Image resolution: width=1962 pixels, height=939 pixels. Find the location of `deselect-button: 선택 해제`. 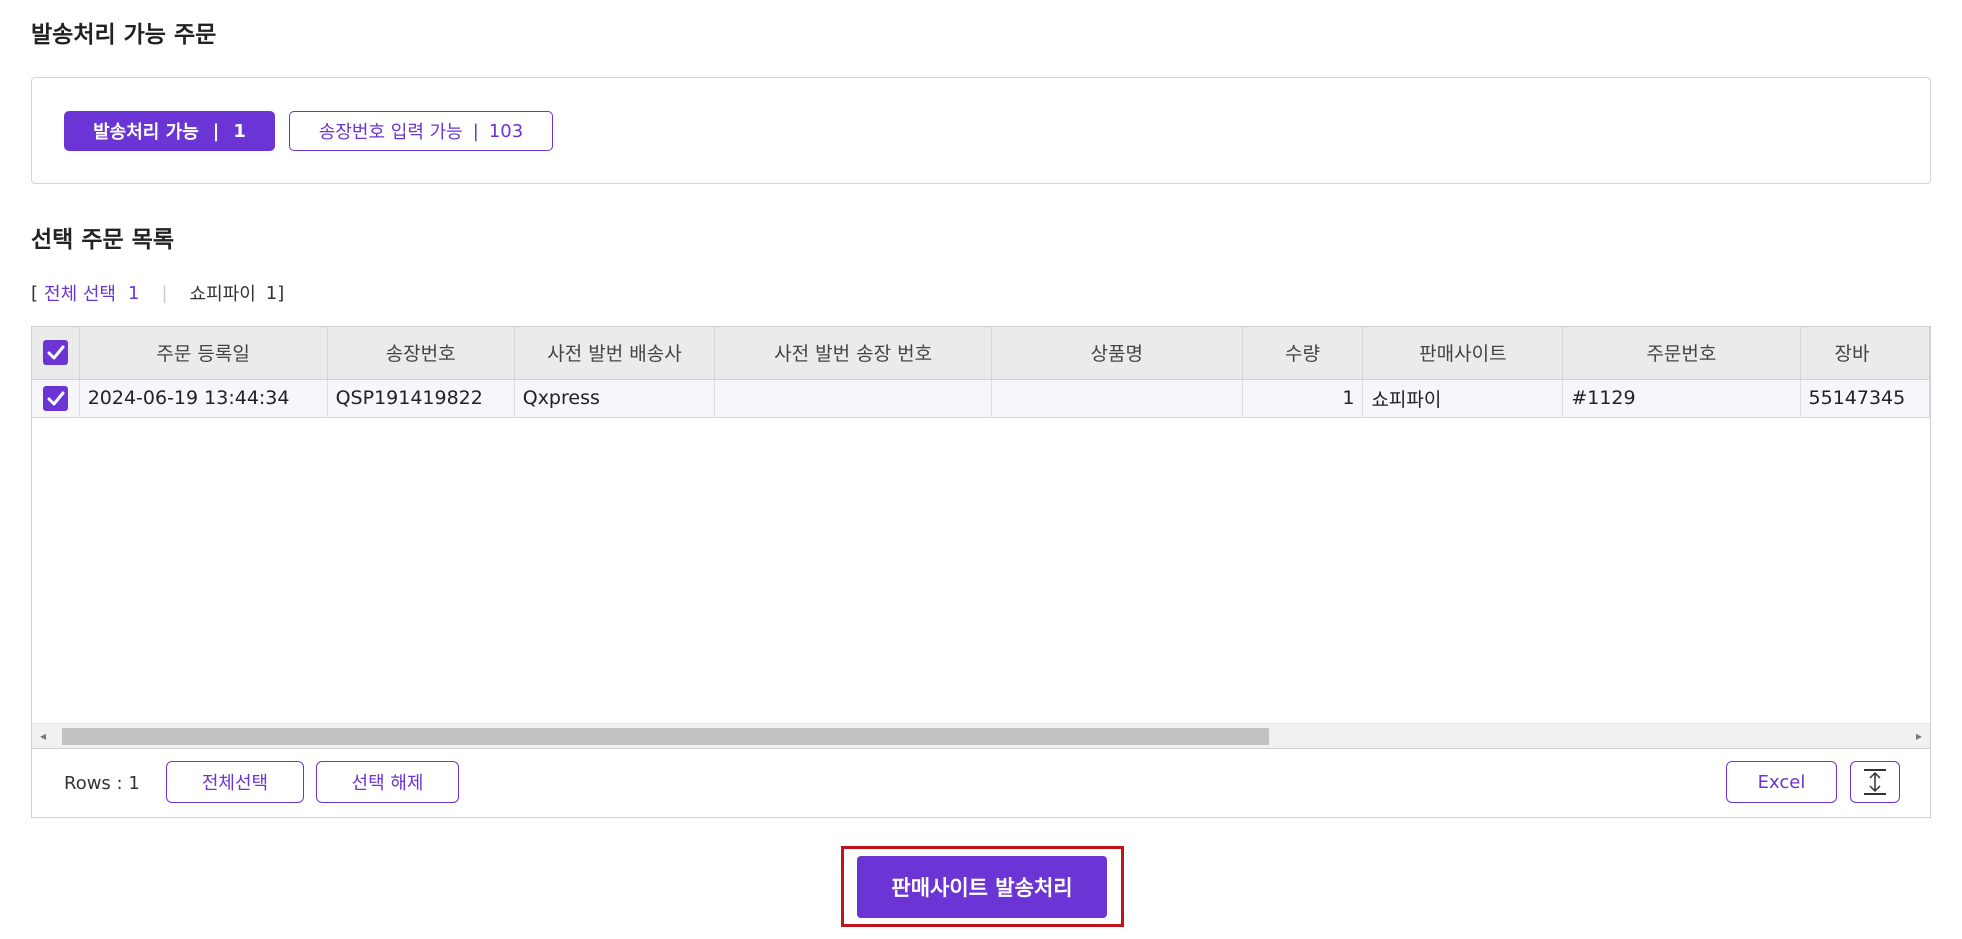

deselect-button: 선택 해제 is located at coordinates (387, 782).